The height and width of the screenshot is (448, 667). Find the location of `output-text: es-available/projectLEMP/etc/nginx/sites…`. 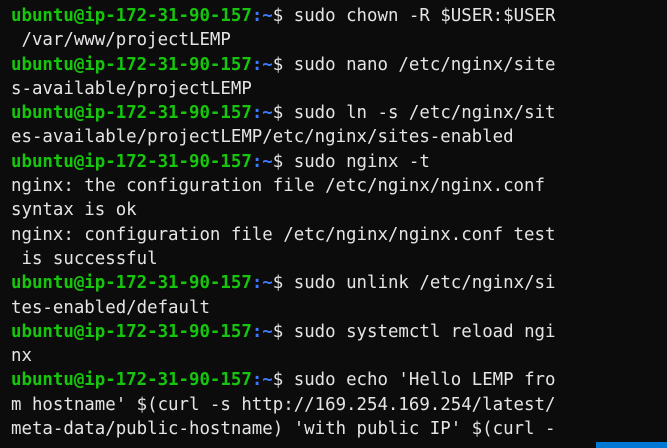

output-text: es-available/projectLEMP/etc/nginx/sites… is located at coordinates (262, 137).